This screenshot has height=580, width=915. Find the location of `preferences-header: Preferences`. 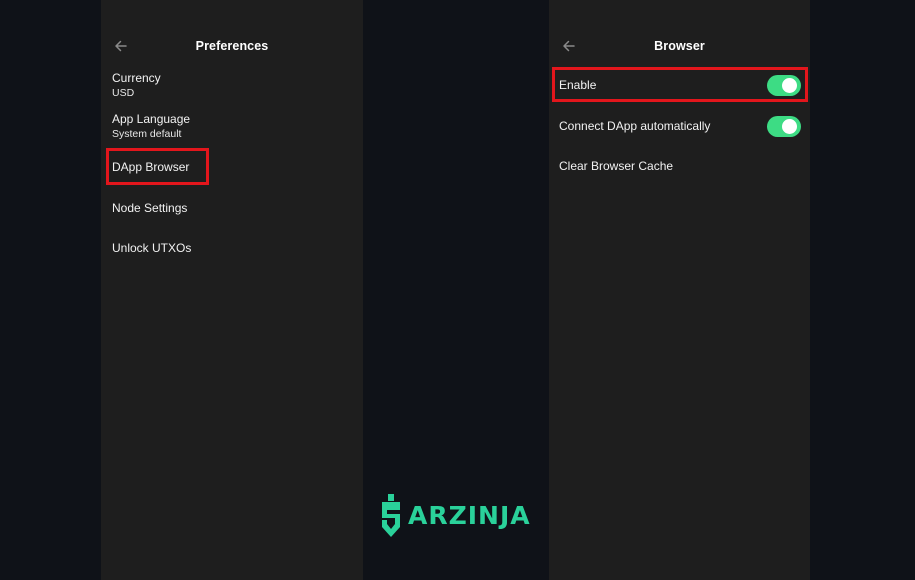

preferences-header: Preferences is located at coordinates (232, 46).